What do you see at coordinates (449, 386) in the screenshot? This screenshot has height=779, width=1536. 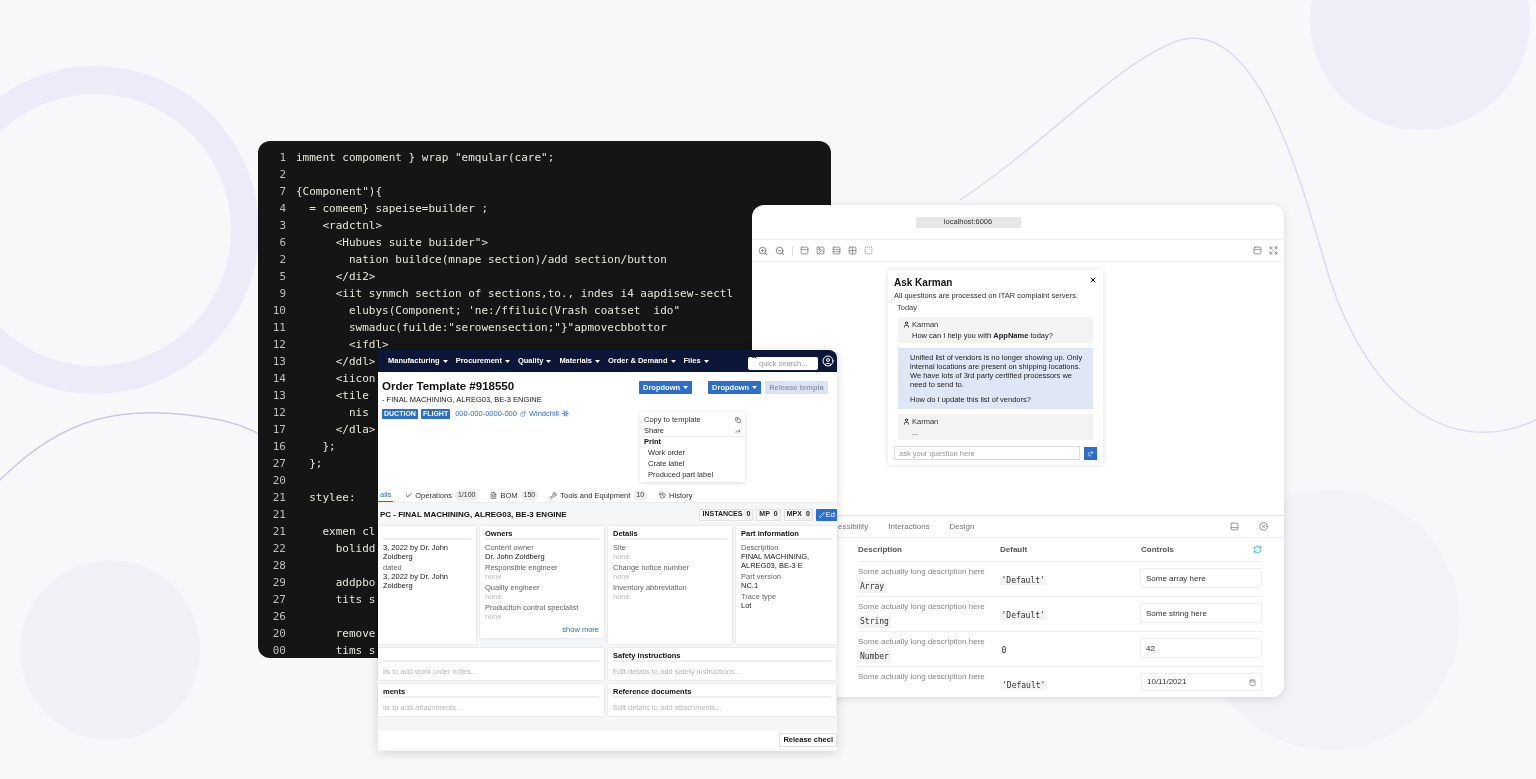 I see `page-title: Order Template #918550` at bounding box center [449, 386].